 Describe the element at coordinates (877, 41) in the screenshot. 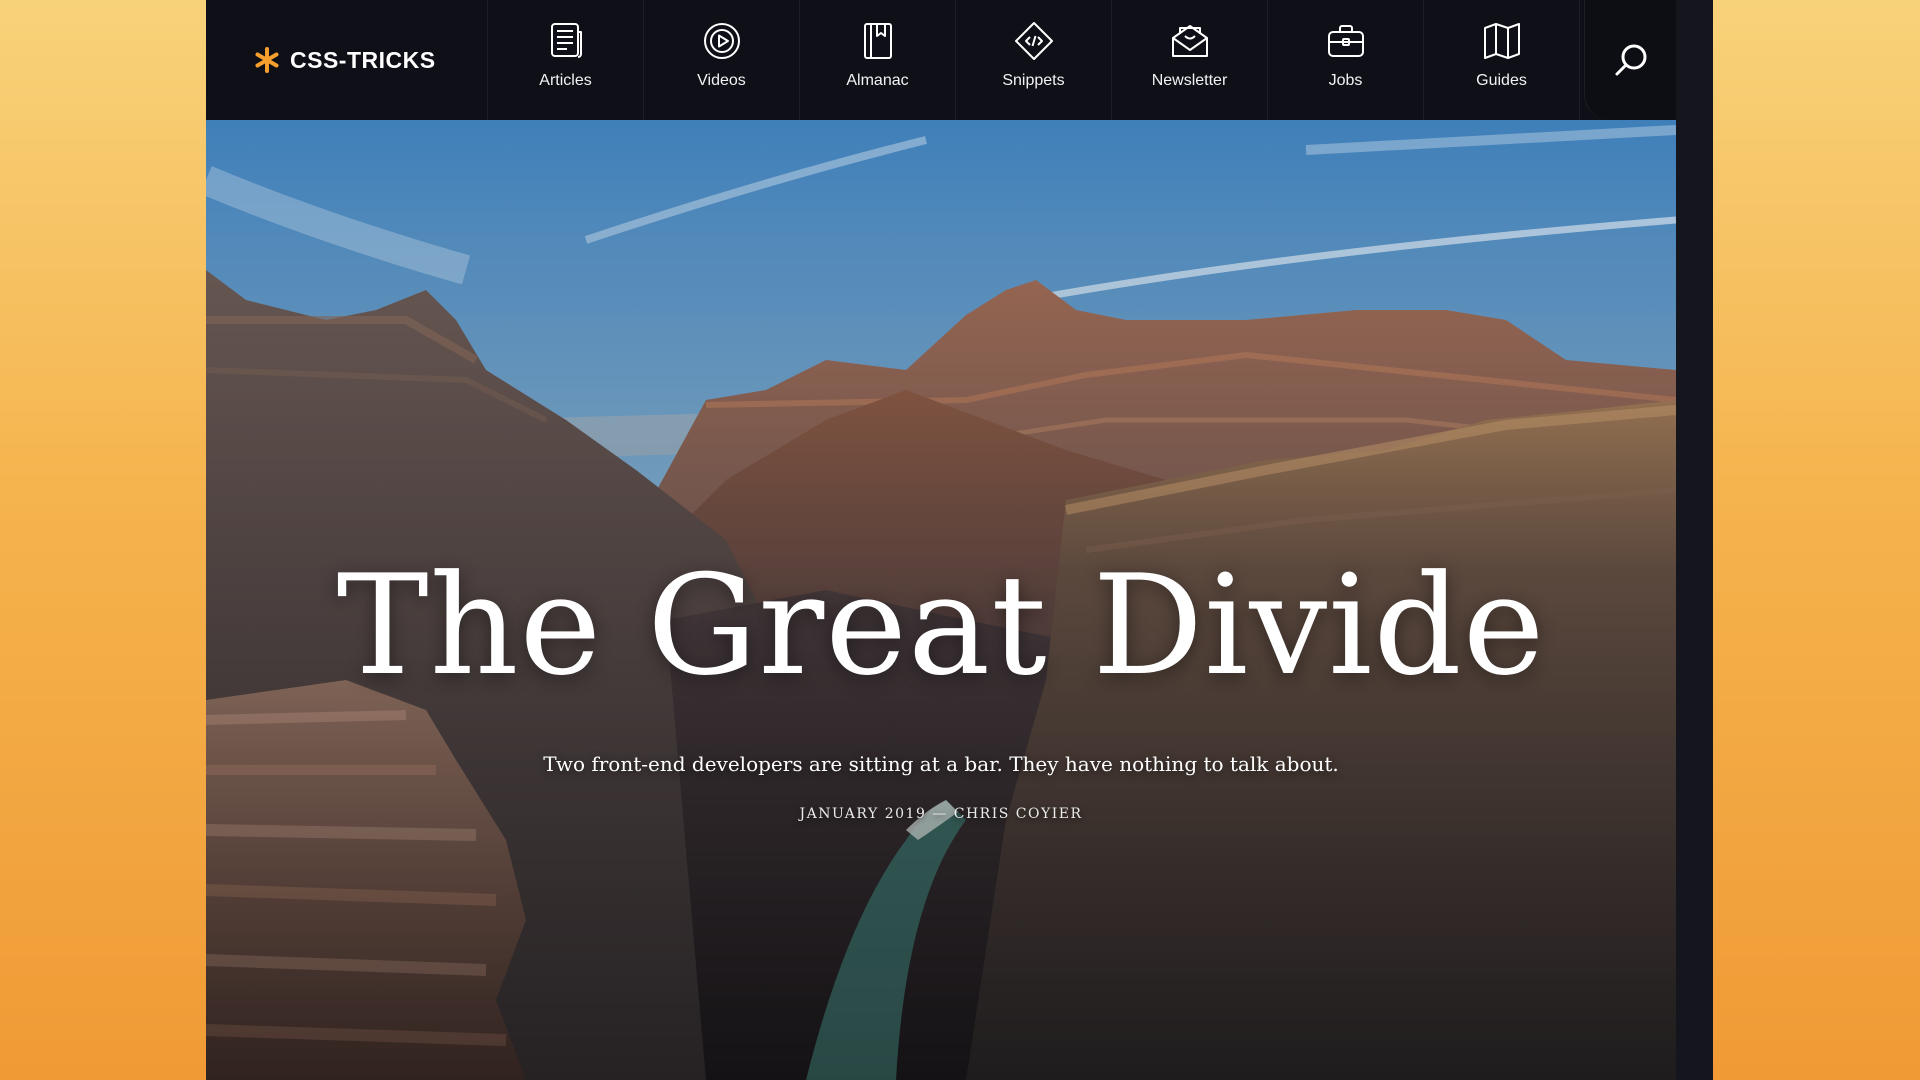

I see `bookmark-book-icon` at that location.